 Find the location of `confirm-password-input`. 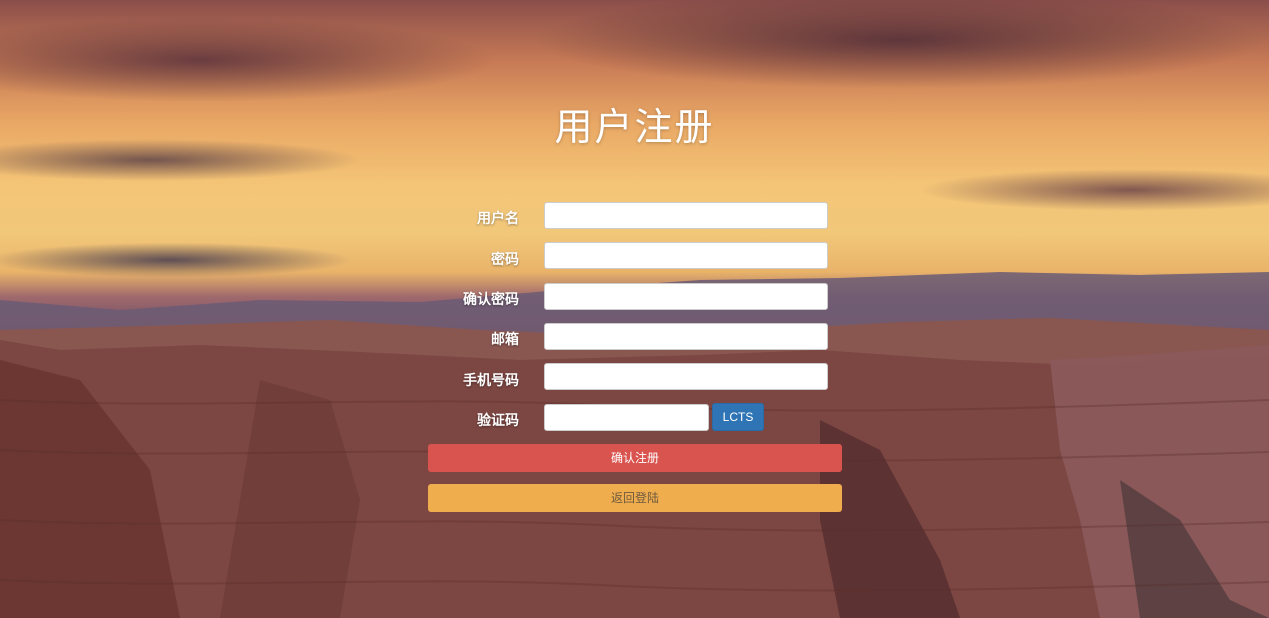

confirm-password-input is located at coordinates (686, 296).